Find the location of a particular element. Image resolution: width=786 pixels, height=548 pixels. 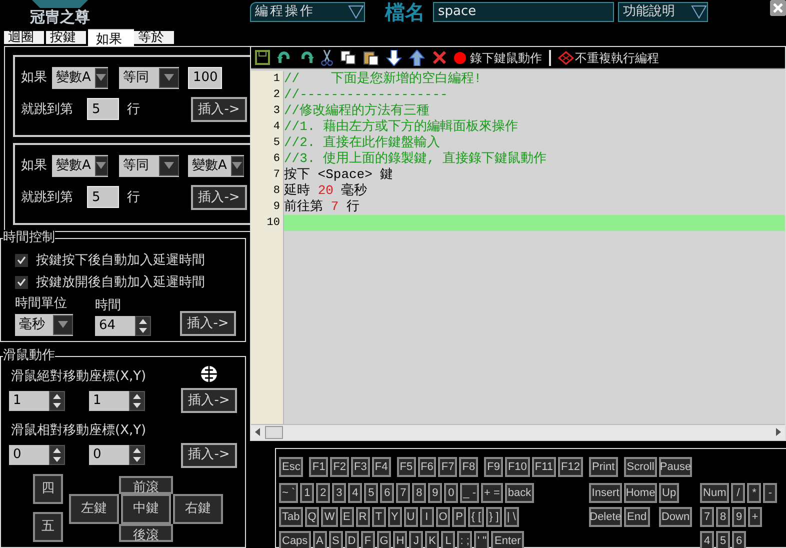

tab: 迴圈 is located at coordinates (24, 38).